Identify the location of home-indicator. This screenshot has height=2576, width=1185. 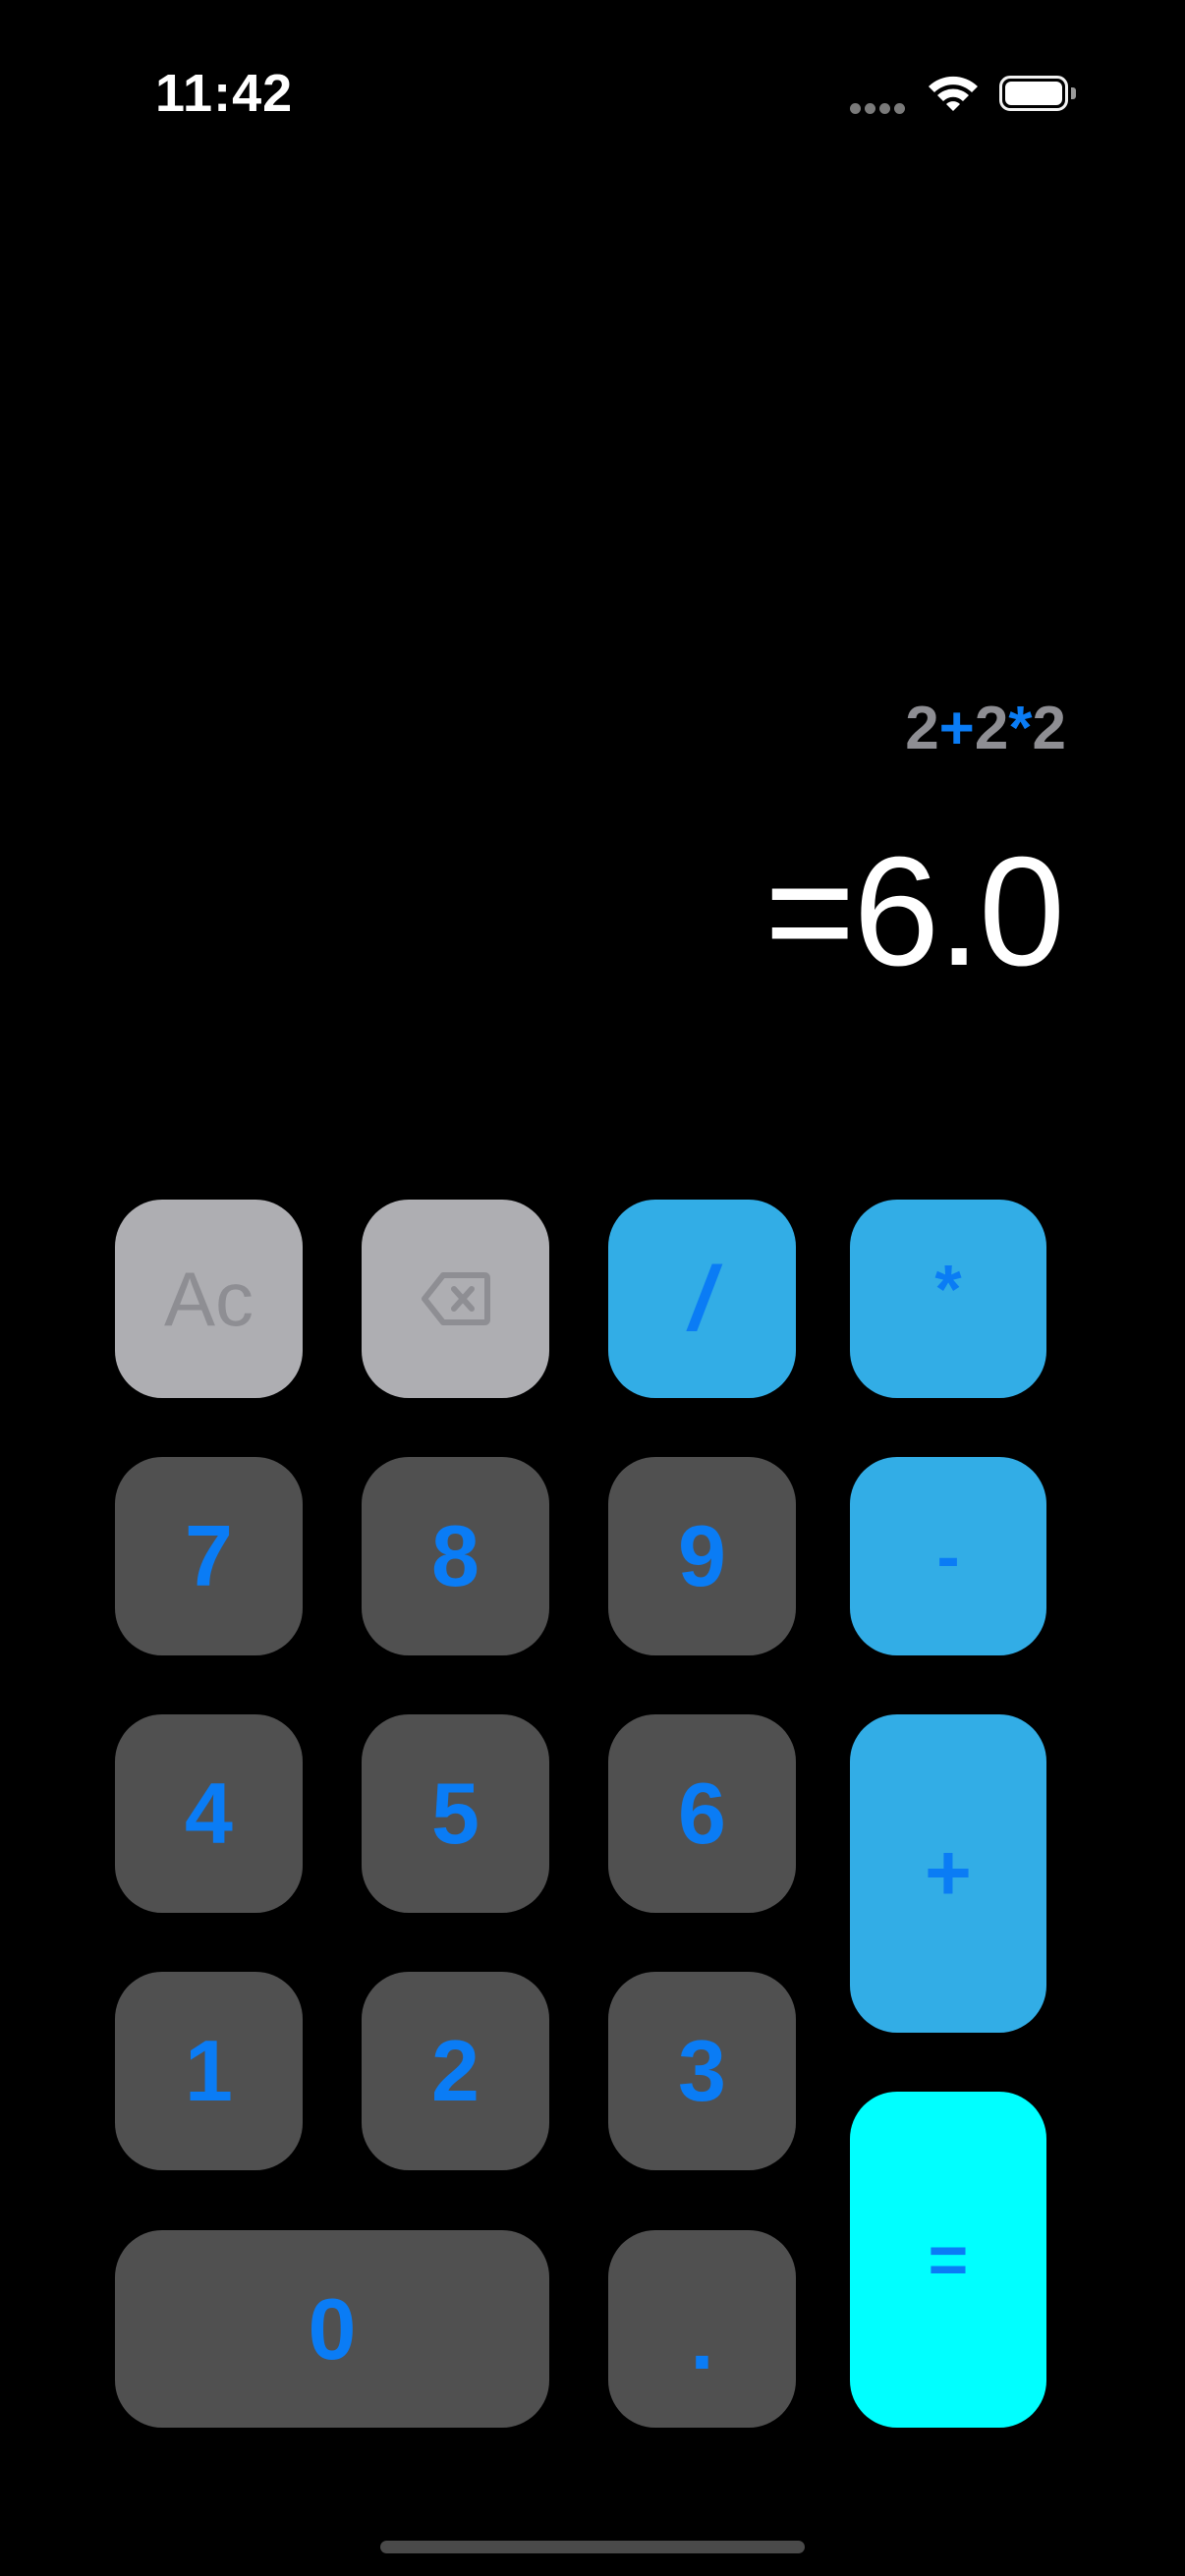
(592, 2547).